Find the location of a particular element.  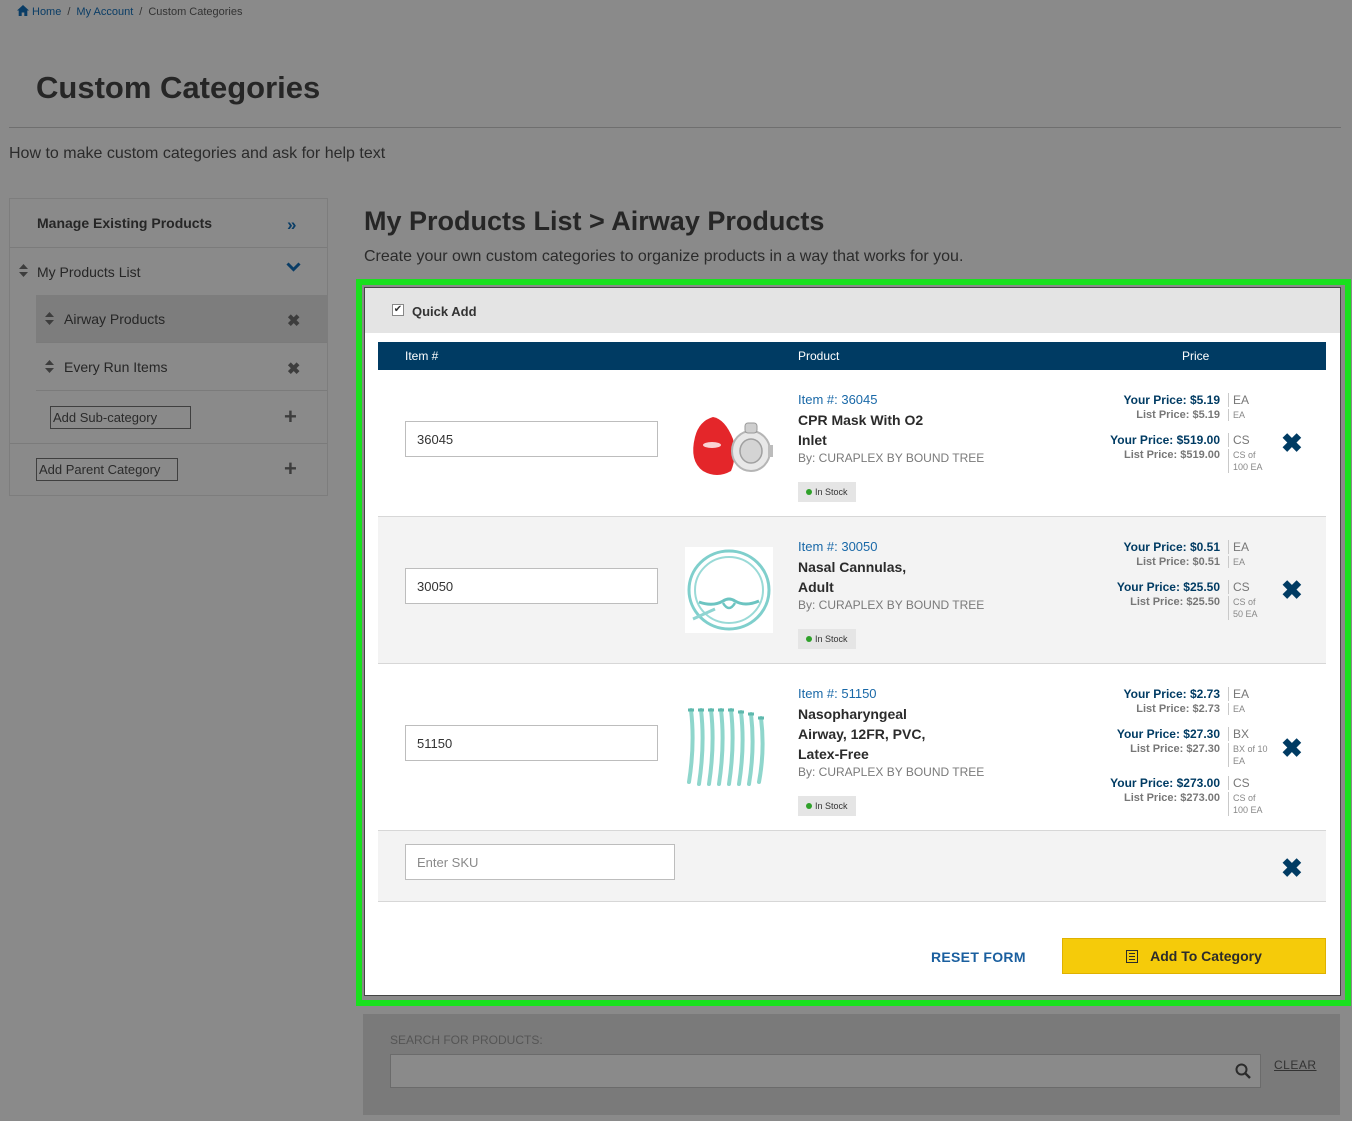

chevron-down-icon is located at coordinates (293, 267).